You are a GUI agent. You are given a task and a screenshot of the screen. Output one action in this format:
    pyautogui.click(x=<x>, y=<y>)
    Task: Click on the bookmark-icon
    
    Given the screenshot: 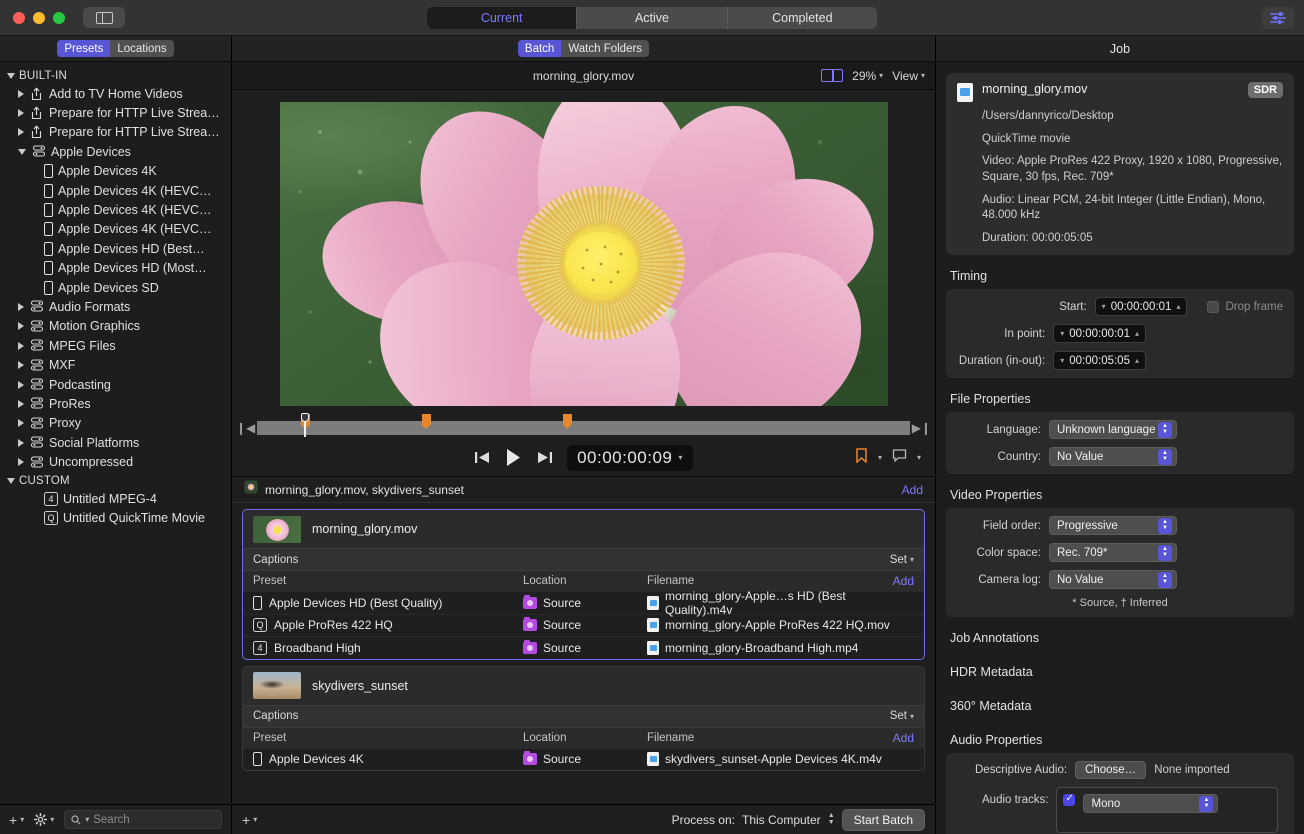 What is the action you would take?
    pyautogui.click(x=861, y=457)
    